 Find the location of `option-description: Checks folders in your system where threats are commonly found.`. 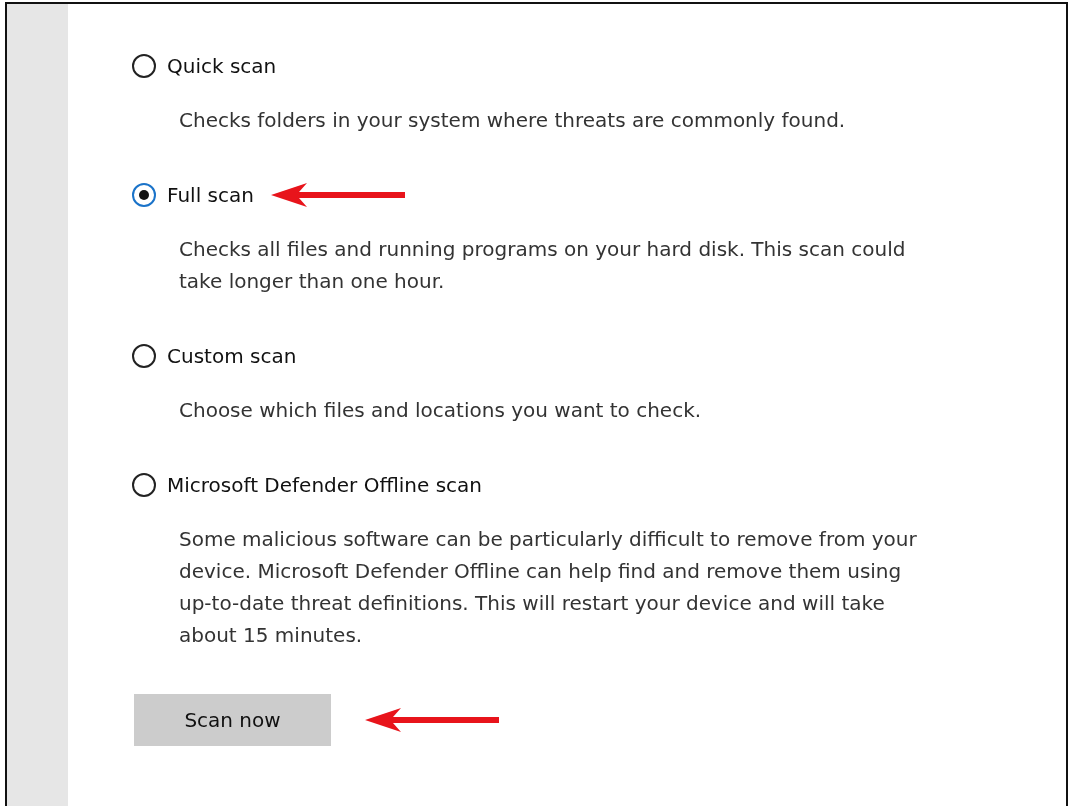

option-description: Checks folders in your system where threats are commonly found. is located at coordinates (513, 120).